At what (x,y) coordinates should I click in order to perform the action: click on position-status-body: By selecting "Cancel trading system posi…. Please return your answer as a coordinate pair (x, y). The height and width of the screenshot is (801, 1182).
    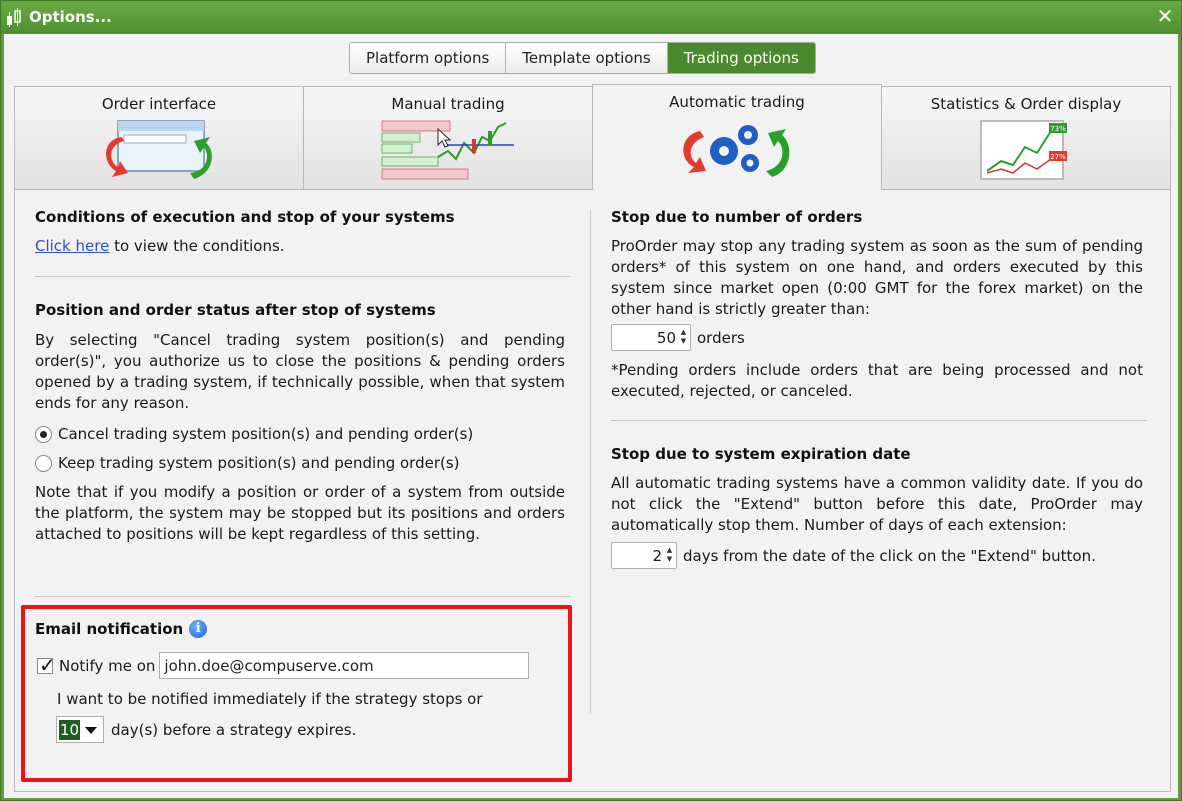
    Looking at the image, I should click on (300, 371).